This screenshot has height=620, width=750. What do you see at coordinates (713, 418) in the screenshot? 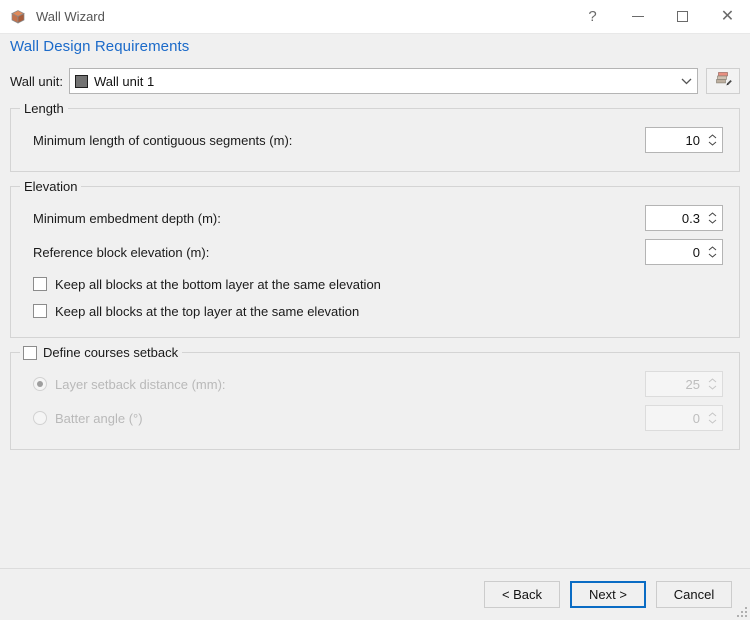
I see `batter-angle-stepper` at bounding box center [713, 418].